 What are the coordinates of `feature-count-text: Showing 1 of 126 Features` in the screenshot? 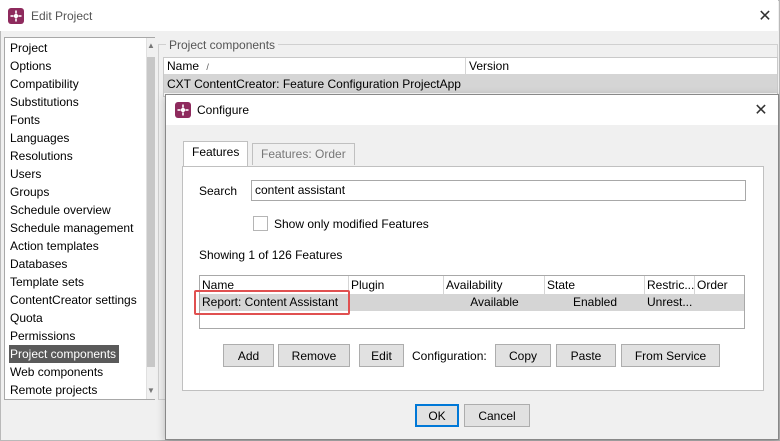 It's located at (271, 255).